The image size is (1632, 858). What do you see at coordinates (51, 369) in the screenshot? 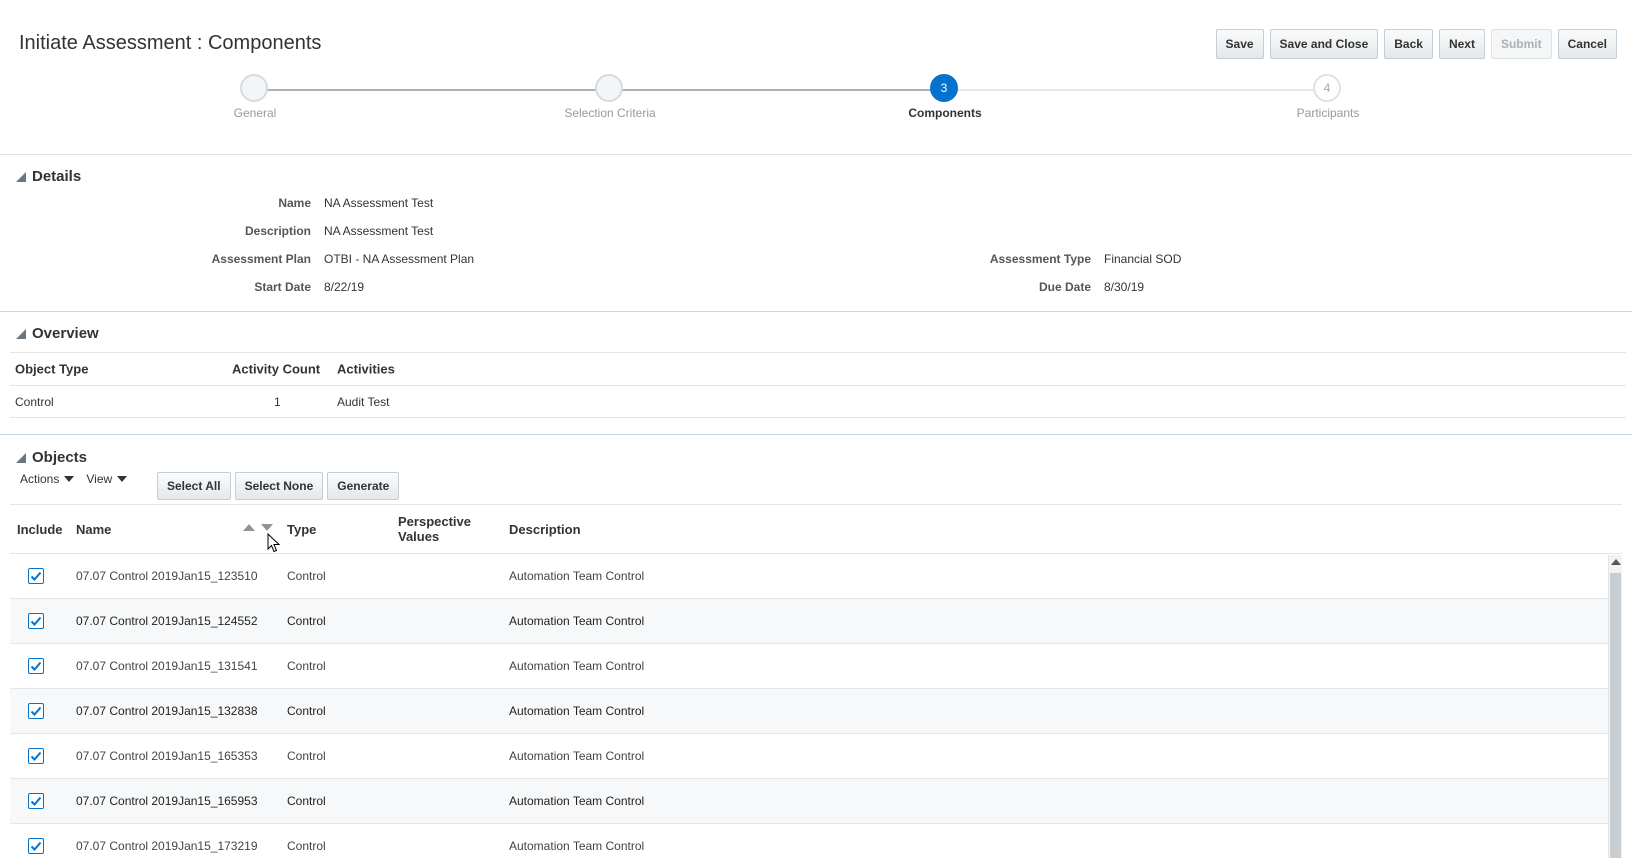
I see `column-header-object-type: Object Type` at bounding box center [51, 369].